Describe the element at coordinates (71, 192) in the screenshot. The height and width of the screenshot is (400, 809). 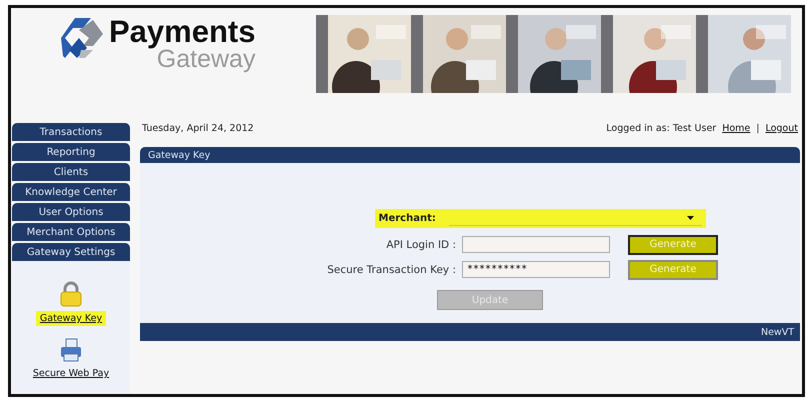
I see `nav-tab: Knowledge Center` at that location.